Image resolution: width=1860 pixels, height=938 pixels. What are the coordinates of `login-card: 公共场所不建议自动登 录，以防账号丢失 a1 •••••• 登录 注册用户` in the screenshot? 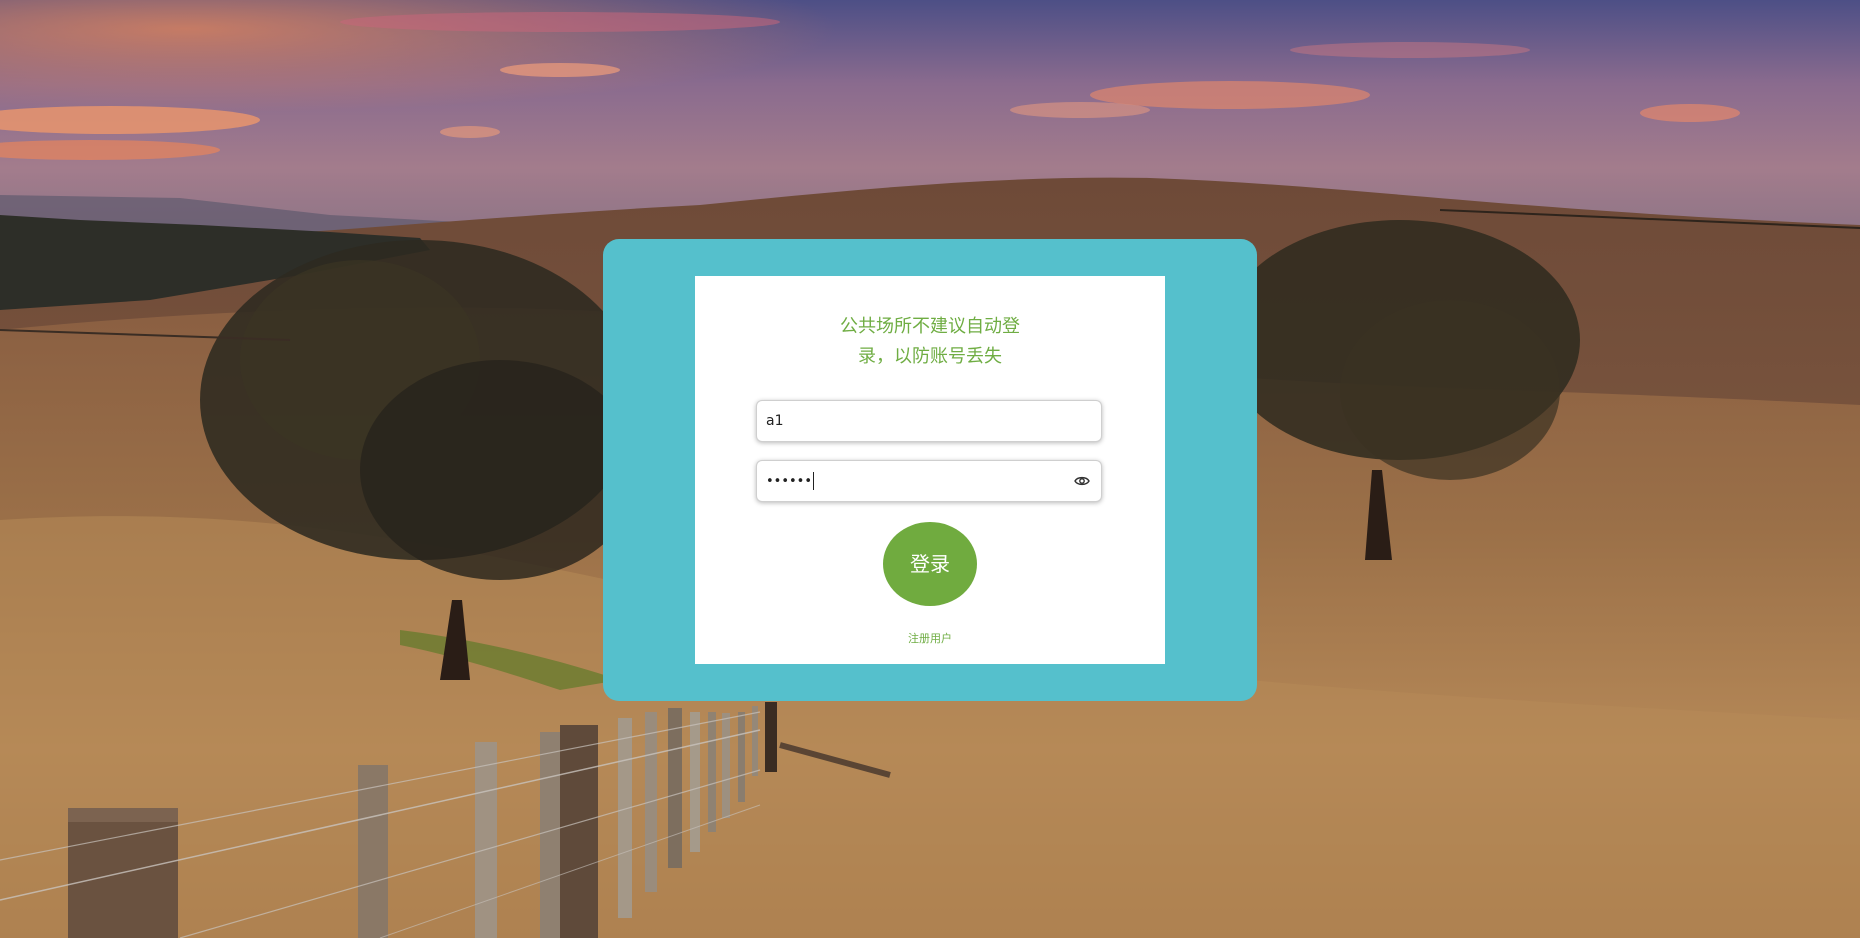 It's located at (930, 470).